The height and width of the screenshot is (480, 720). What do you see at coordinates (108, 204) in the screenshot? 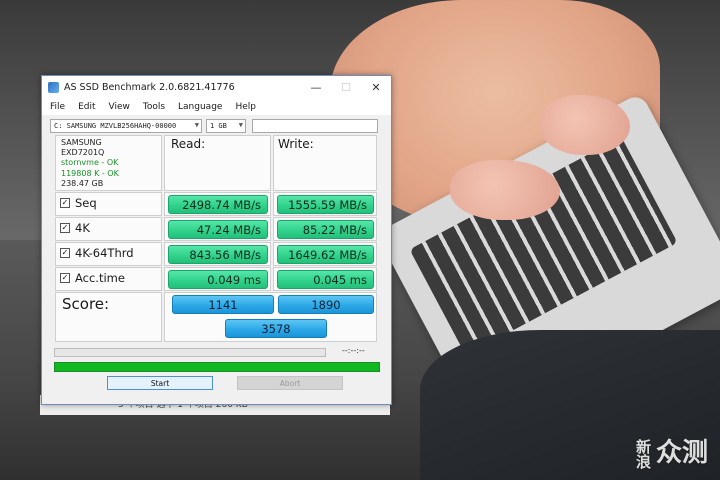
I see `row-label-cell-seq: ✓ Seq` at bounding box center [108, 204].